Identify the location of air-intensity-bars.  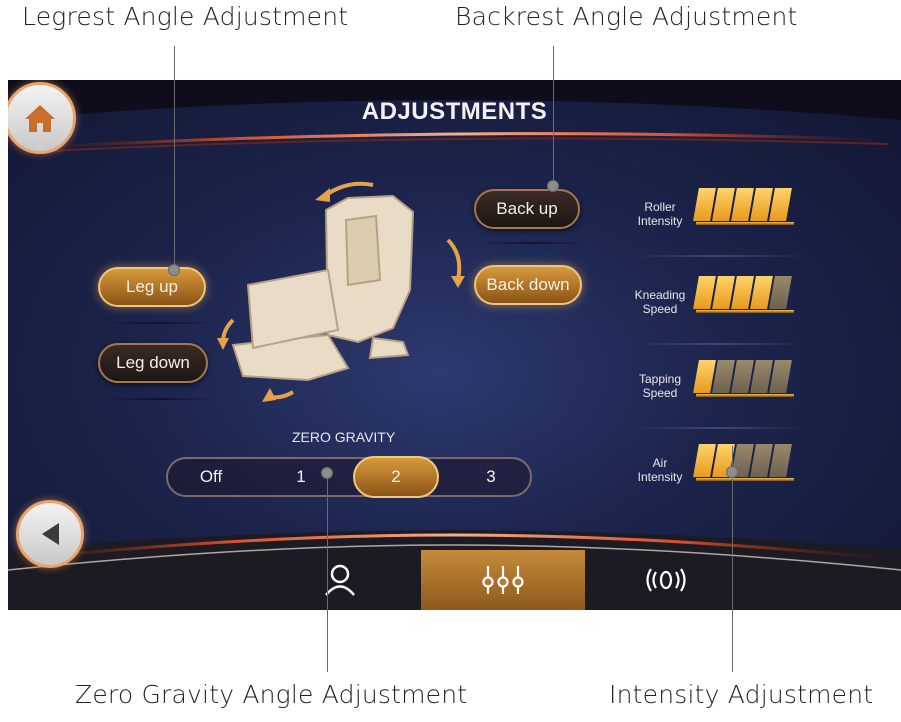
(742, 462).